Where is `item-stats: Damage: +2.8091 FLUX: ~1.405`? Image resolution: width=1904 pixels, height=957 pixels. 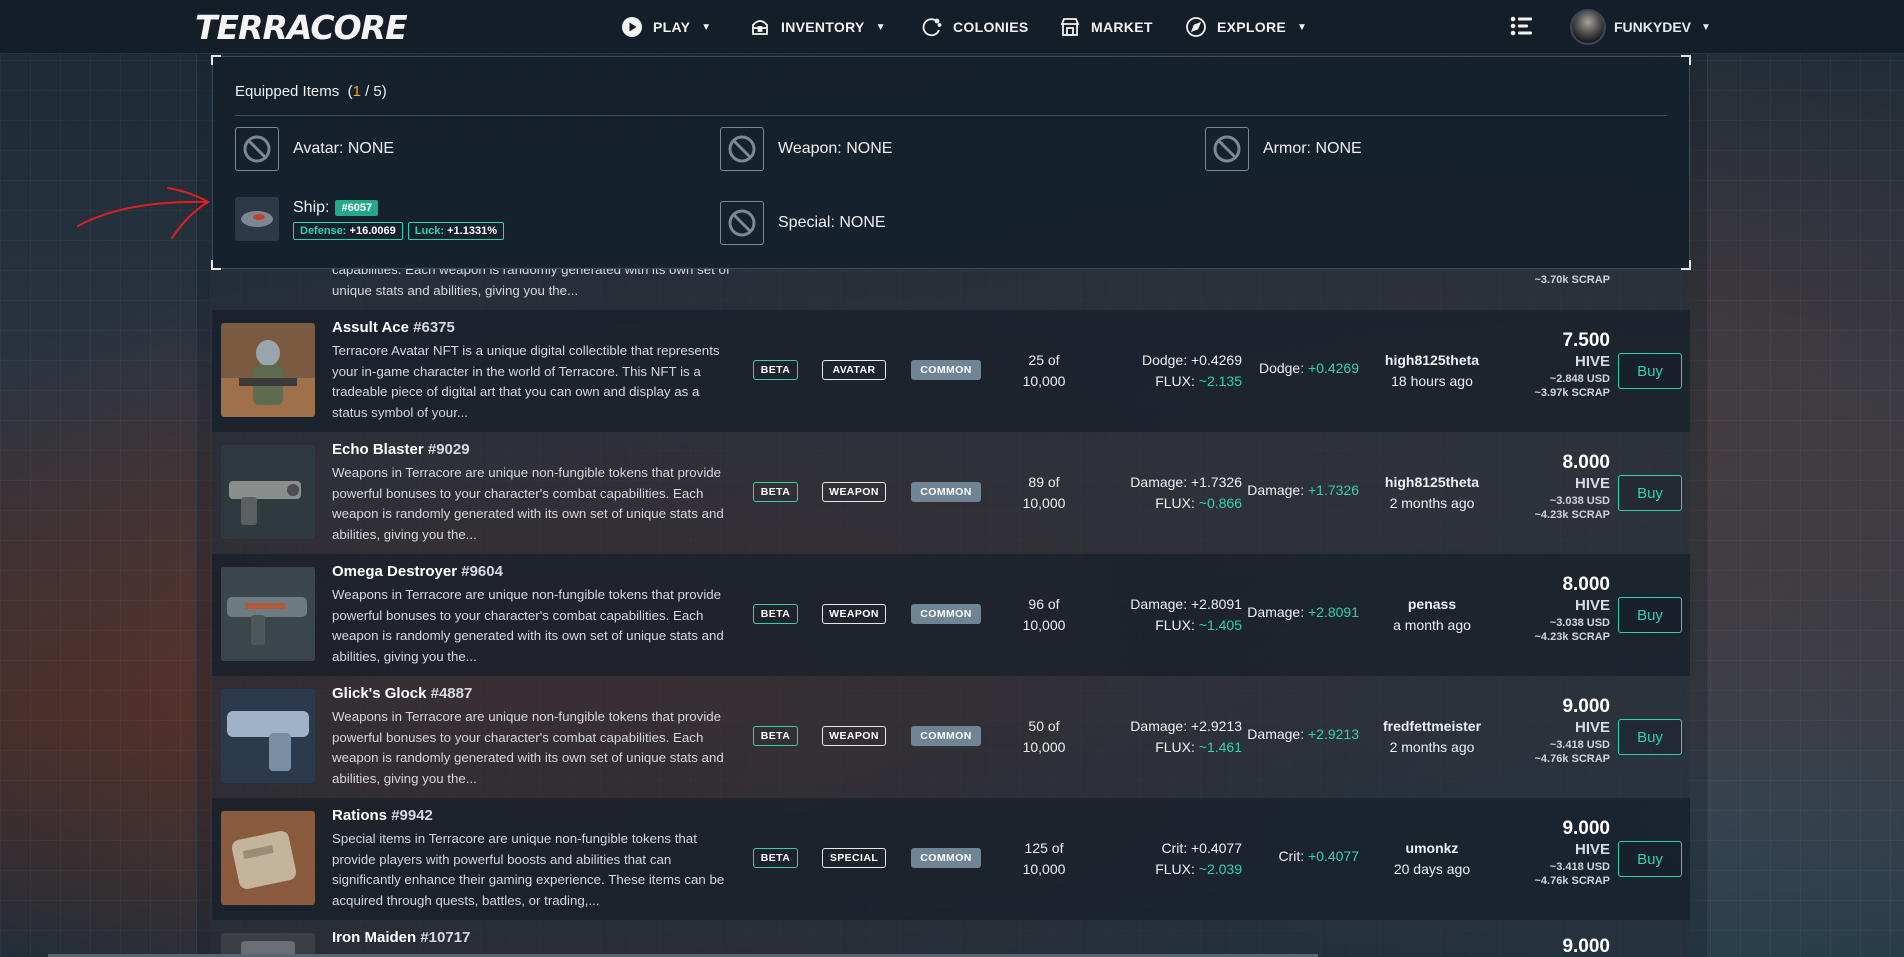 item-stats: Damage: +2.8091 FLUX: ~1.405 is located at coordinates (1186, 614).